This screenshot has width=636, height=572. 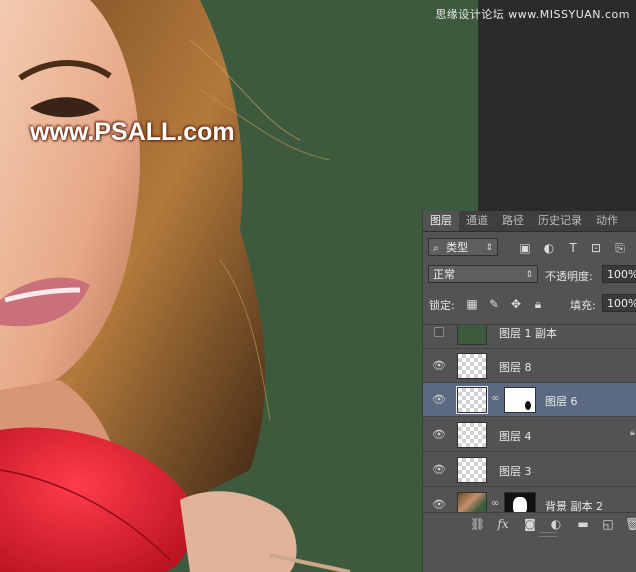 What do you see at coordinates (619, 274) in the screenshot?
I see `opacity-field: 100%` at bounding box center [619, 274].